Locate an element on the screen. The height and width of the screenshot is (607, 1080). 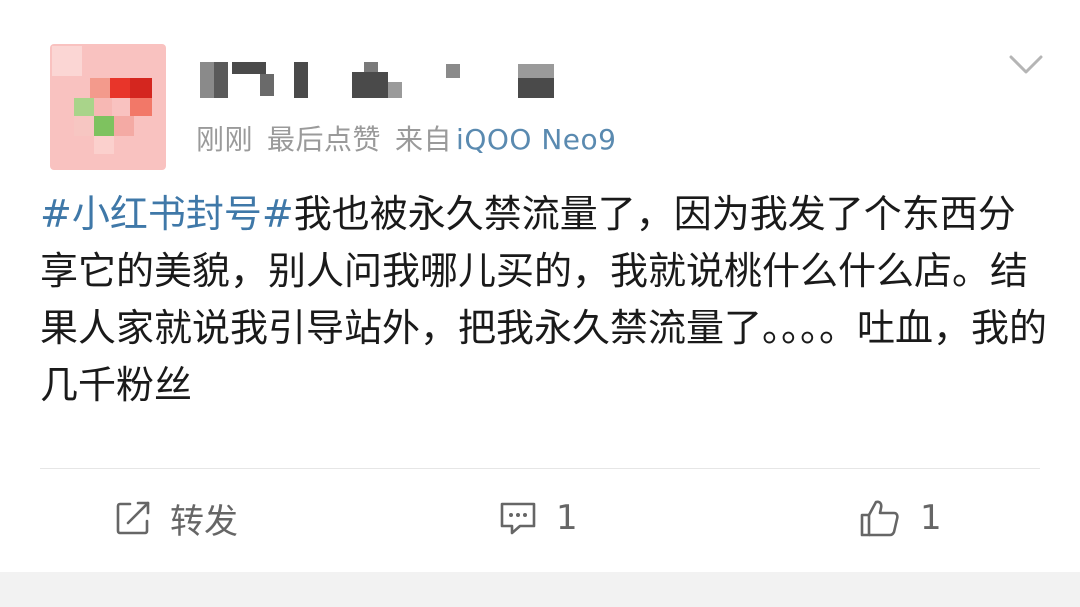
like-count: 1 is located at coordinates (931, 518).